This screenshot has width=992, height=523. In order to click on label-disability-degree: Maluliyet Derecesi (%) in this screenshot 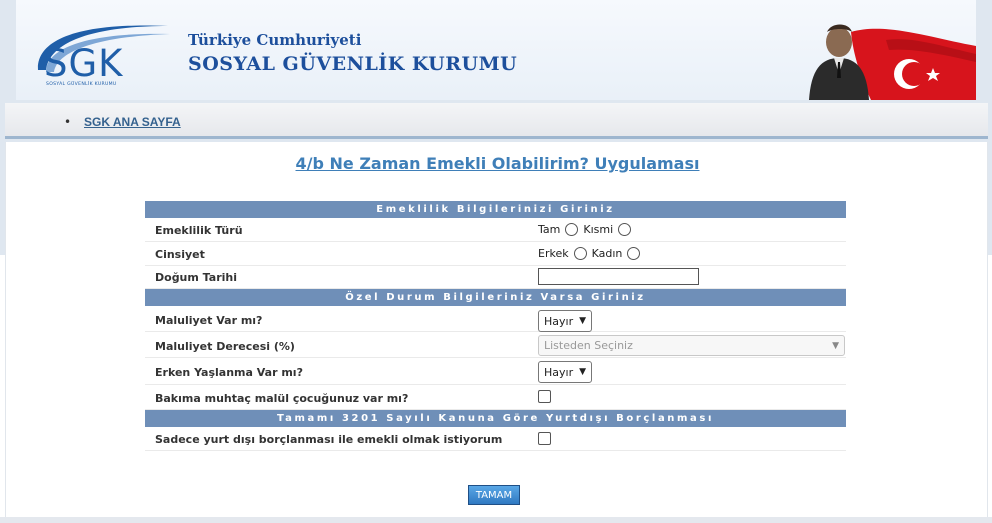, I will do `click(225, 346)`.